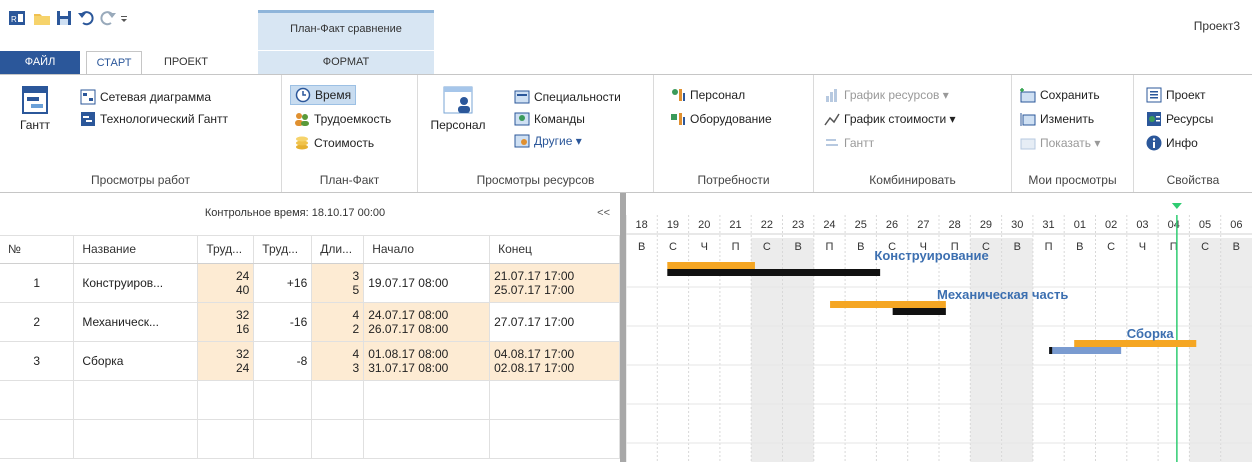  What do you see at coordinates (136, 250) in the screenshot?
I see `column-header-name: Название` at bounding box center [136, 250].